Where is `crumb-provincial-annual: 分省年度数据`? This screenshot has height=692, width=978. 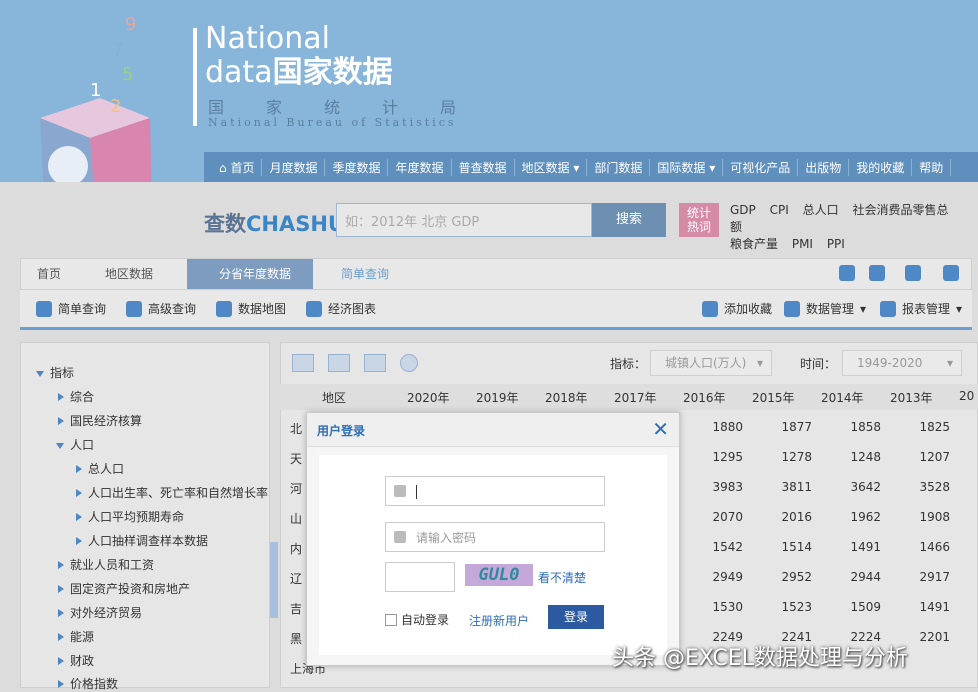
crumb-provincial-annual: 分省年度数据 is located at coordinates (250, 274).